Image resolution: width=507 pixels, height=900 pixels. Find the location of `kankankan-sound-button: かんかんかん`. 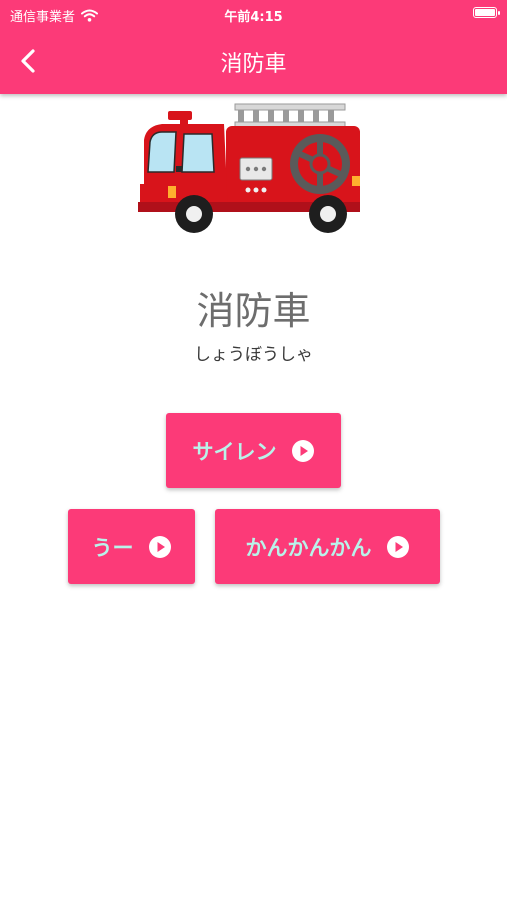

kankankan-sound-button: かんかんかん is located at coordinates (327, 546).